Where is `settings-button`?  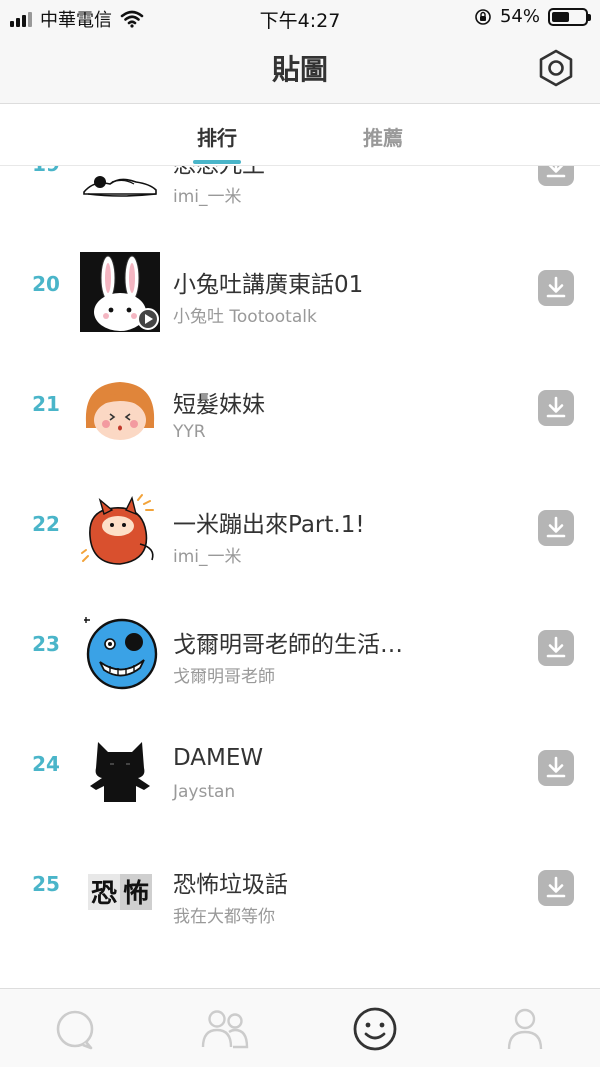
settings-button is located at coordinates (556, 68).